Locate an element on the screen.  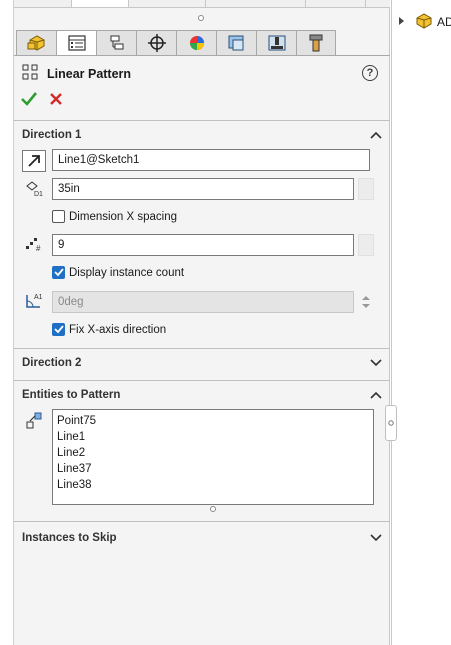
display-instance-count-checkbox: Display instance count is located at coordinates (118, 272).